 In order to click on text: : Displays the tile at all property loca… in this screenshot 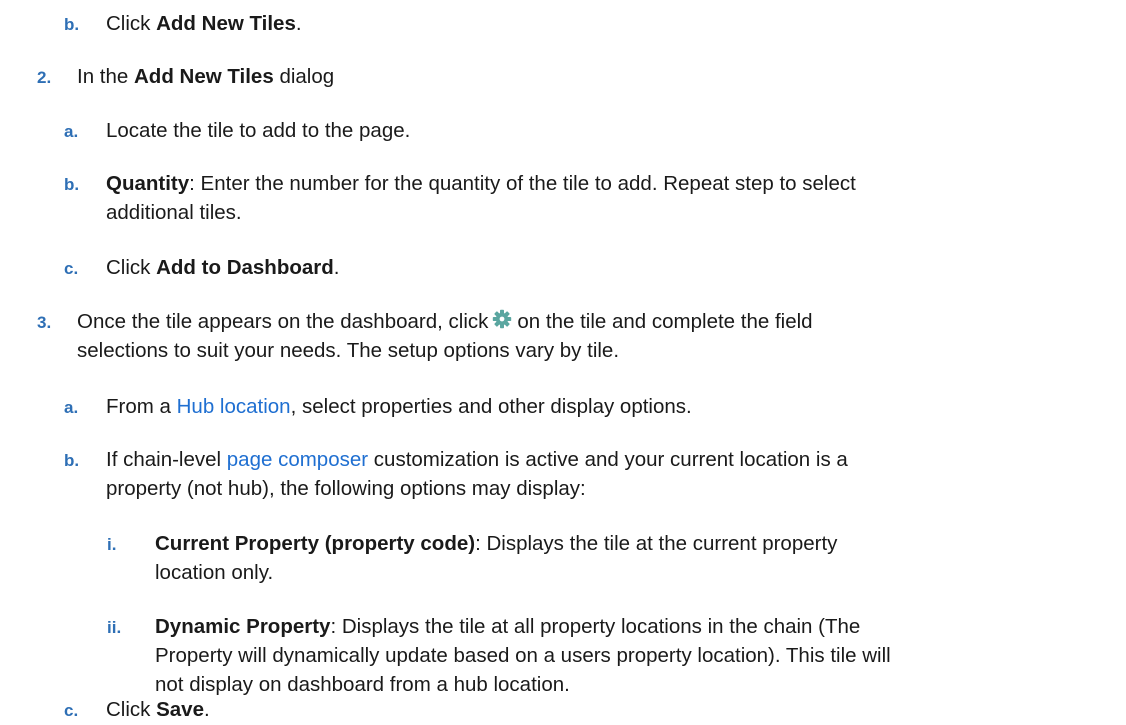, I will do `click(595, 626)`.